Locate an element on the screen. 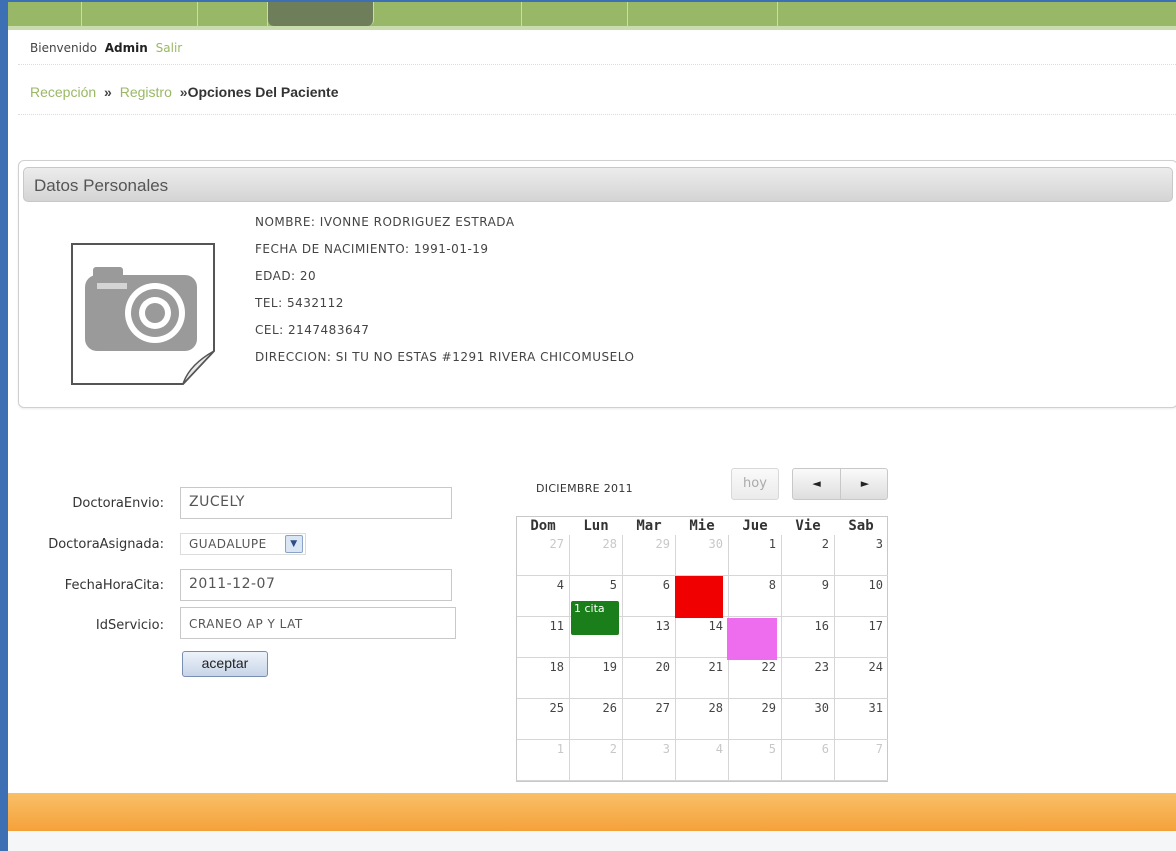 The width and height of the screenshot is (1176, 851). calendar-day-cell: 23 is located at coordinates (808, 678).